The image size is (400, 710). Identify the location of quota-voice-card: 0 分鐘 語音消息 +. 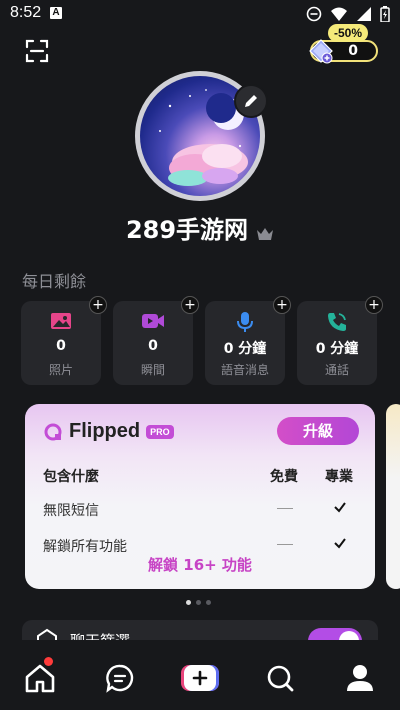
(248, 340).